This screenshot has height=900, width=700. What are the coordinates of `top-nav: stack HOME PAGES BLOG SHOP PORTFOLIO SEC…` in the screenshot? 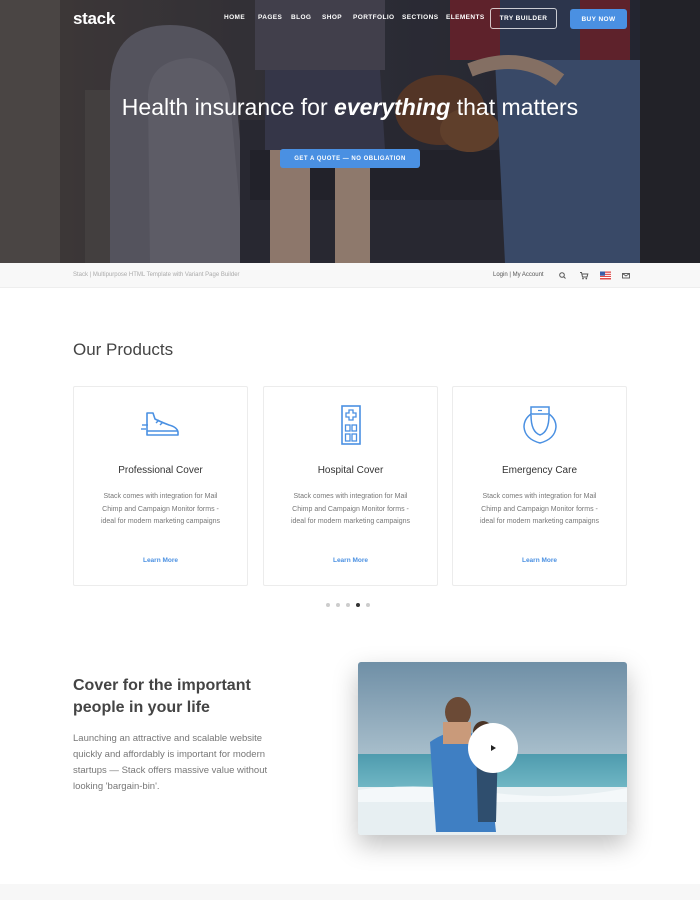 It's located at (350, 19).